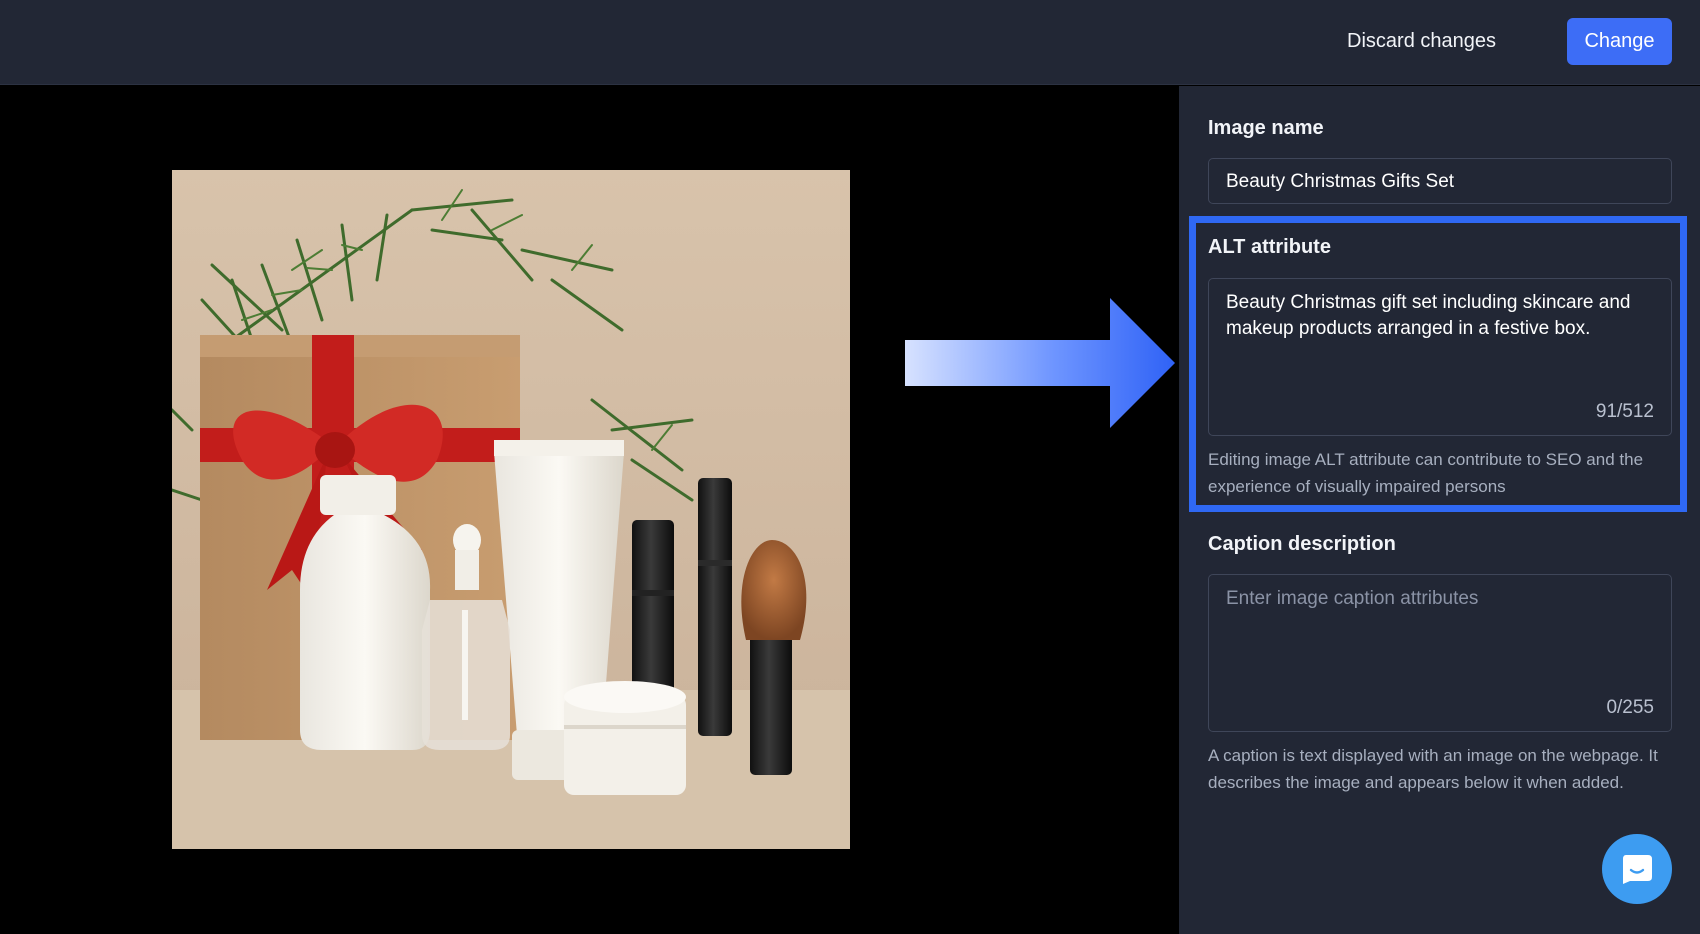 This screenshot has height=934, width=1700. I want to click on change-button: Change, so click(1619, 41).